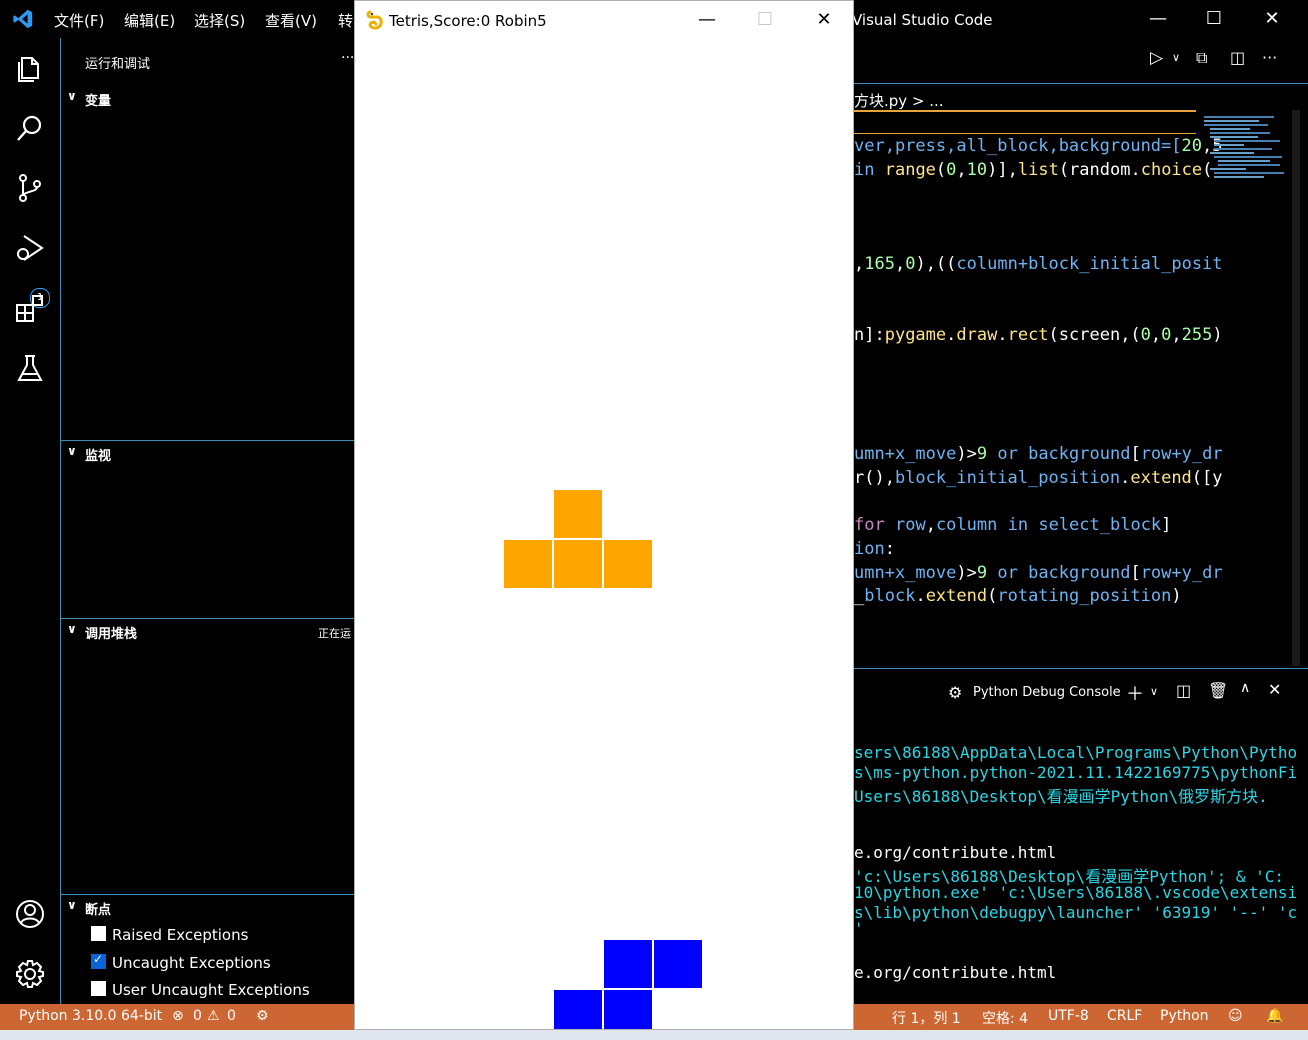 The width and height of the screenshot is (1308, 1040). I want to click on pygame-snake-icon, so click(374, 20).